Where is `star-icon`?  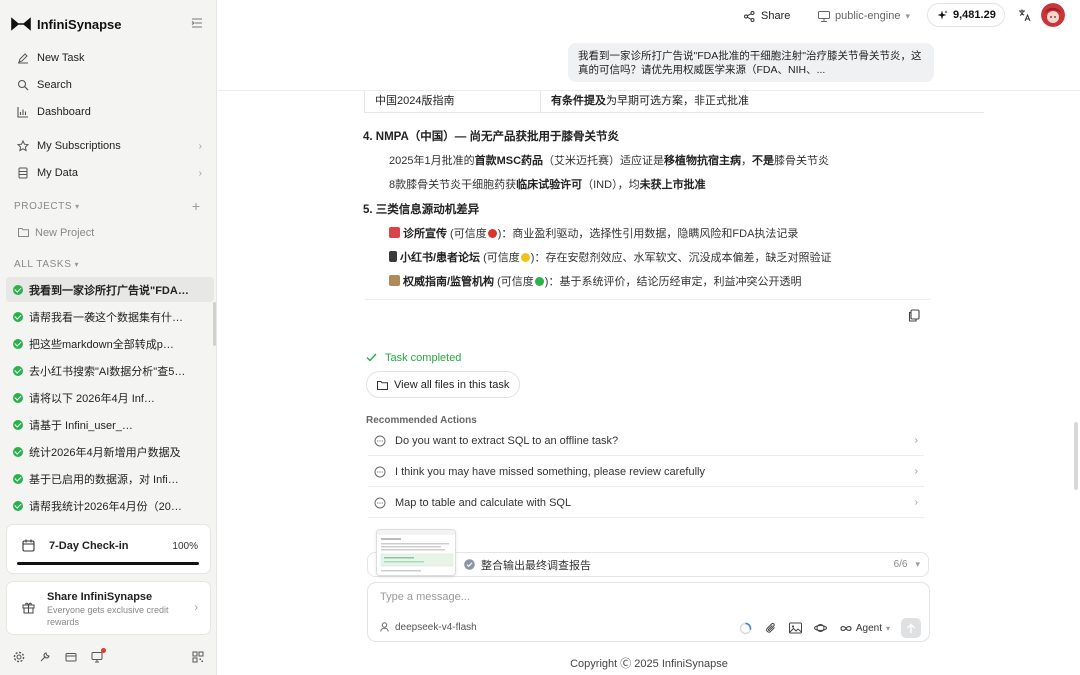 star-icon is located at coordinates (23, 146).